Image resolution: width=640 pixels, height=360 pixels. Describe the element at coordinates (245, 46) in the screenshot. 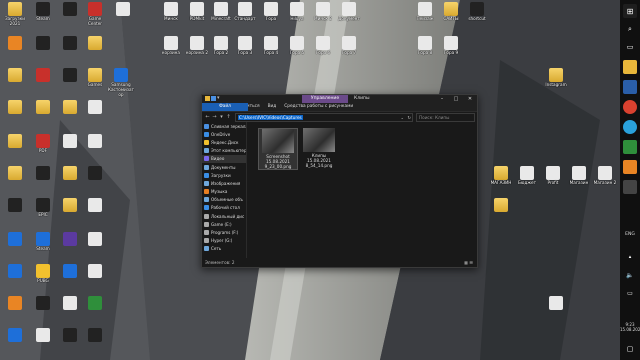

I see `desktop-icon: Гора 3` at that location.